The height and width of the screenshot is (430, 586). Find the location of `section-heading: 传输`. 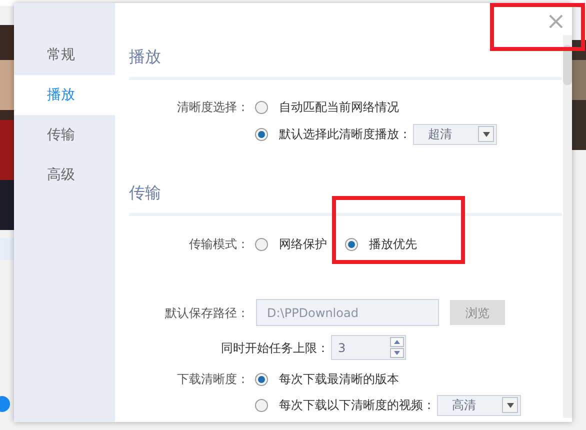

section-heading: 传输 is located at coordinates (145, 193).